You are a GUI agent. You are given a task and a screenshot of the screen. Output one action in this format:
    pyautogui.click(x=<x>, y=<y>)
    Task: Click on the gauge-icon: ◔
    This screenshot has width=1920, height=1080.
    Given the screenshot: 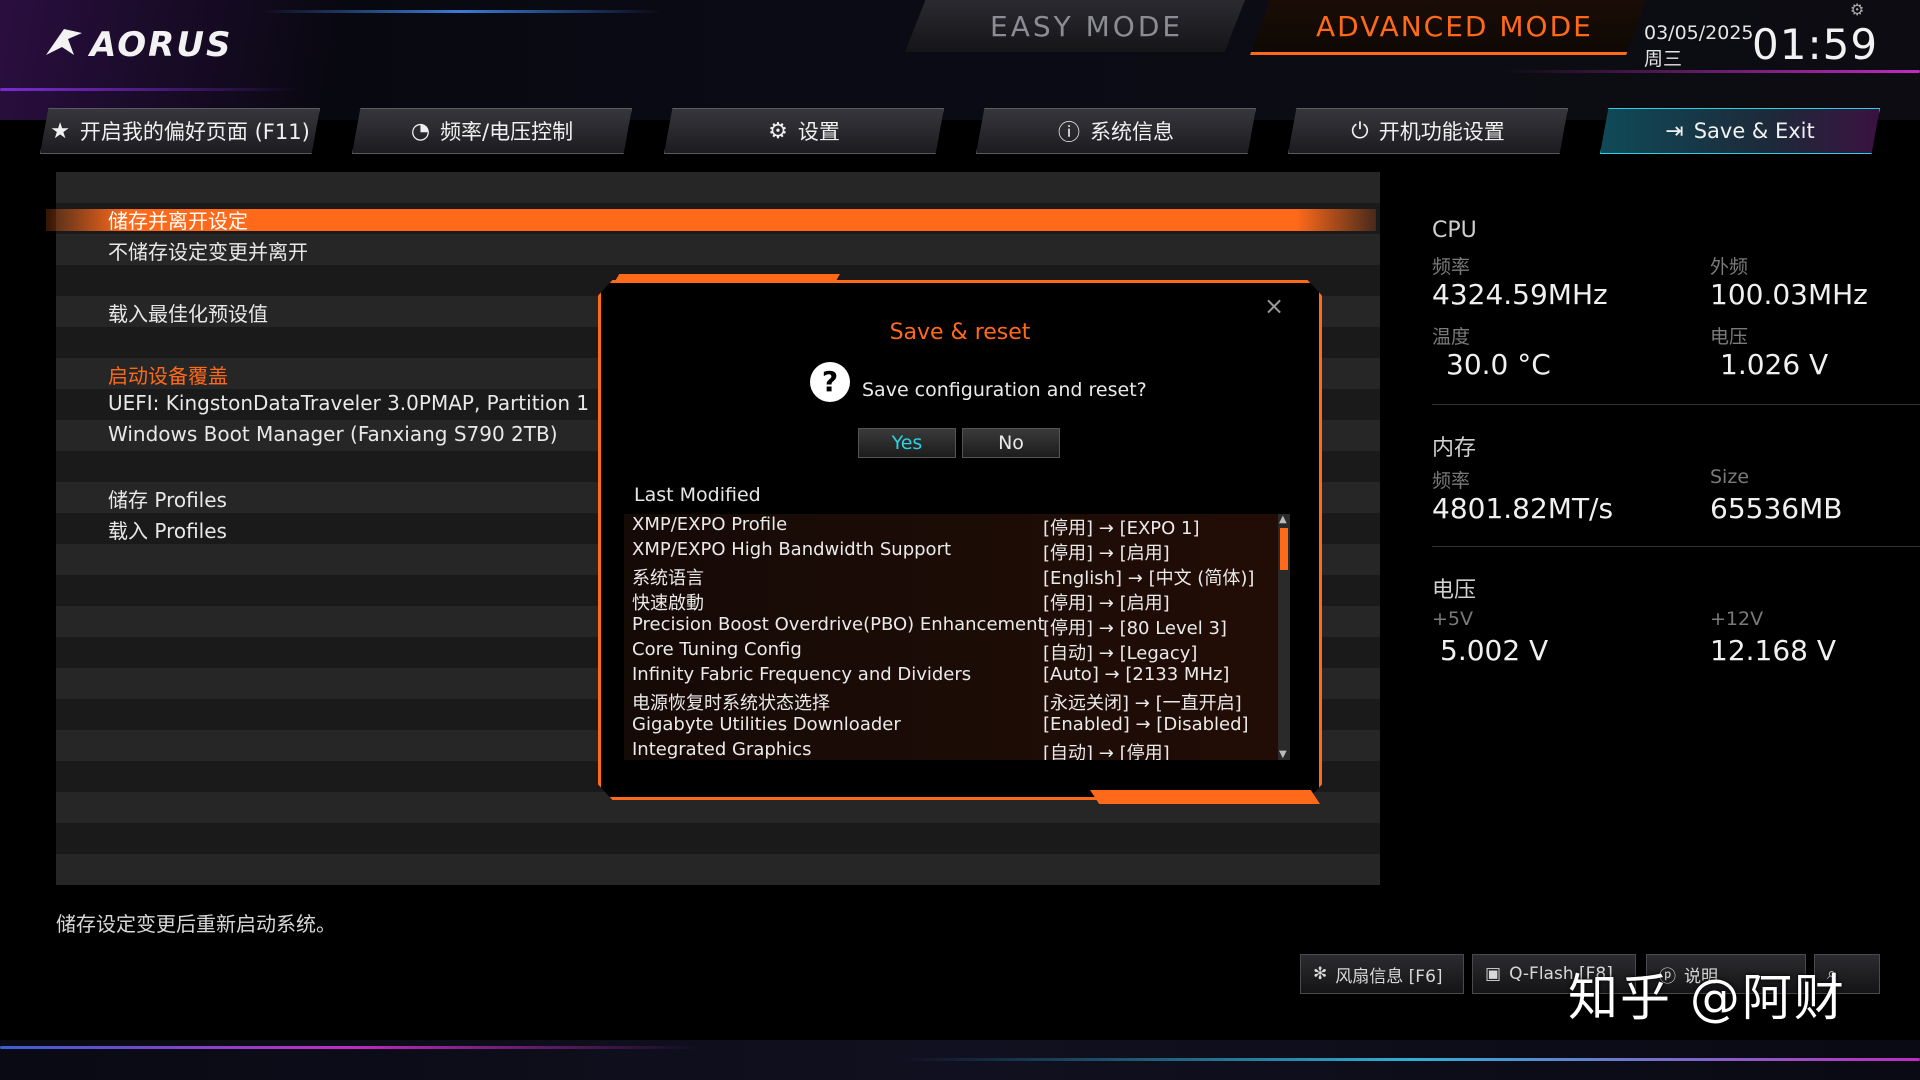 What is the action you would take?
    pyautogui.click(x=420, y=131)
    